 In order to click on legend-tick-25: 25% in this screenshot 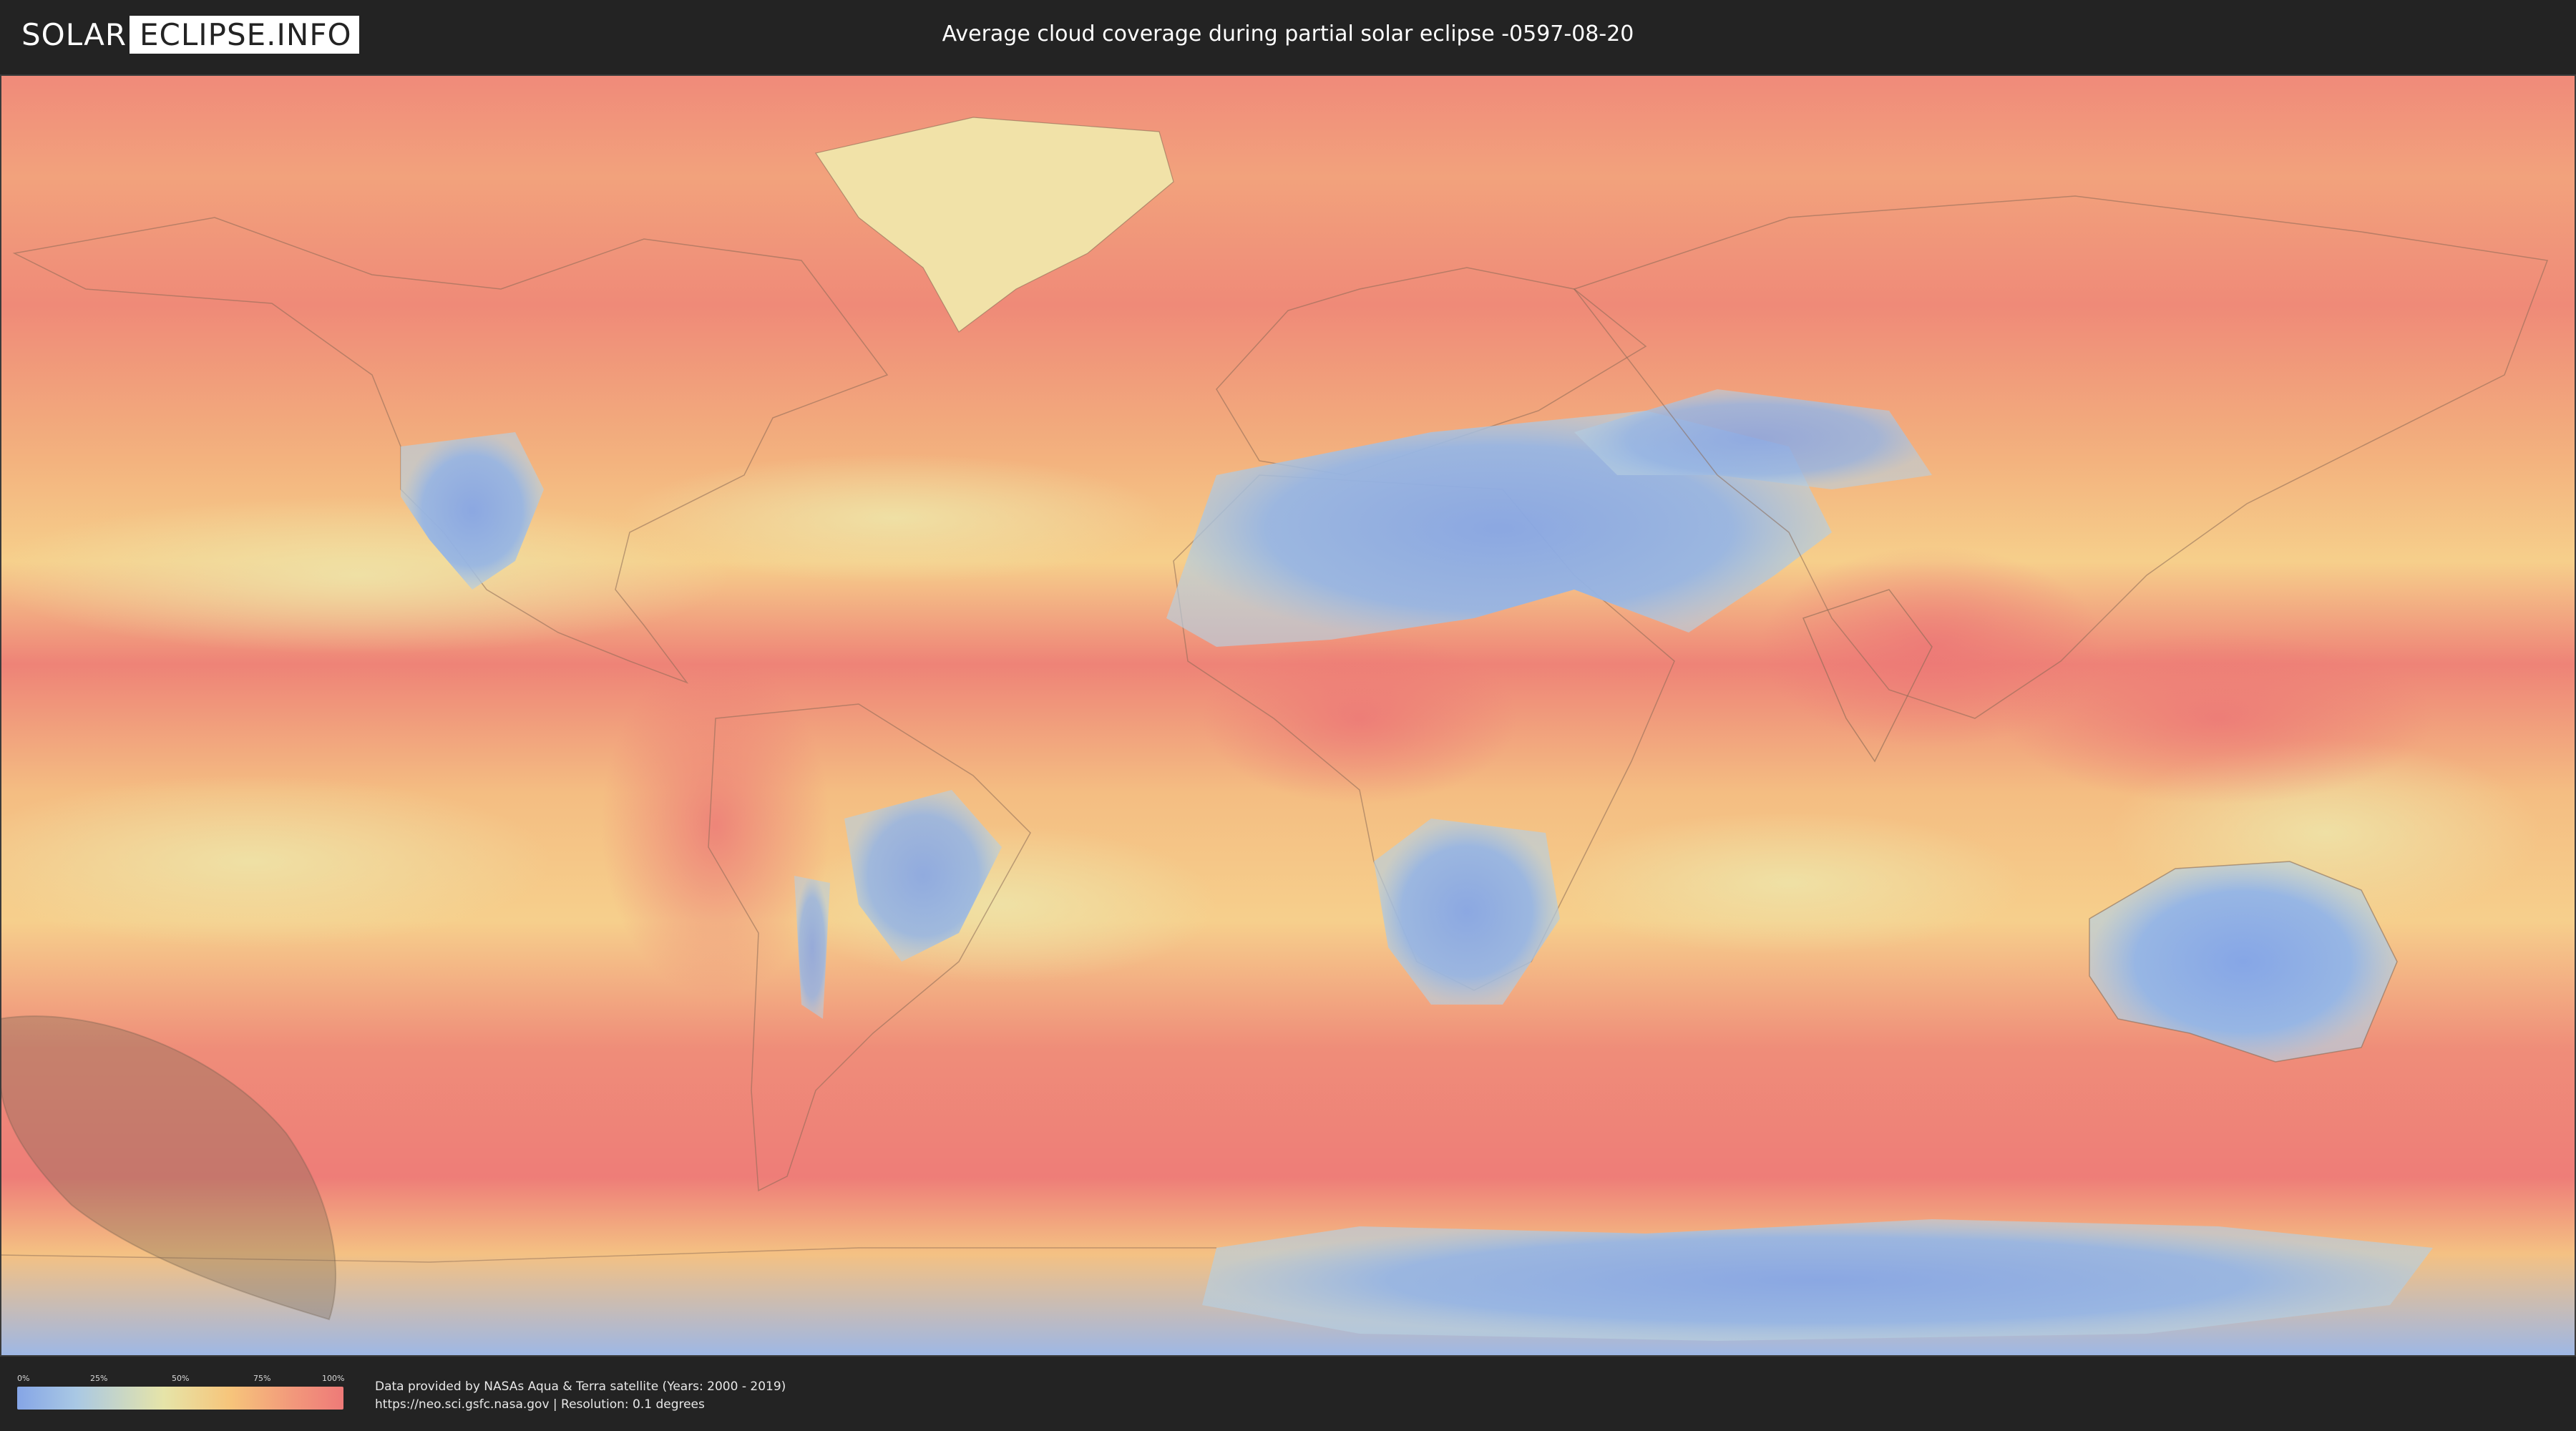, I will do `click(99, 1378)`.